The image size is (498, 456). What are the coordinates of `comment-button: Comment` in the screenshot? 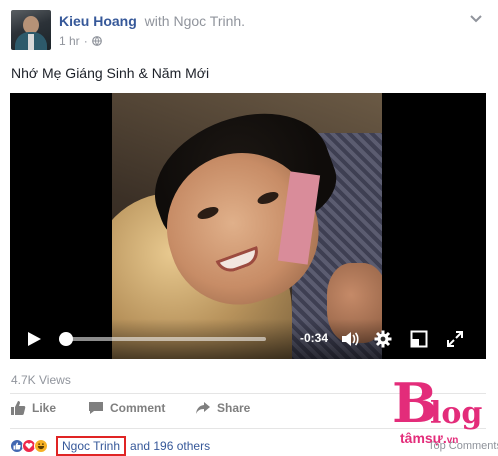 It's located at (126, 408).